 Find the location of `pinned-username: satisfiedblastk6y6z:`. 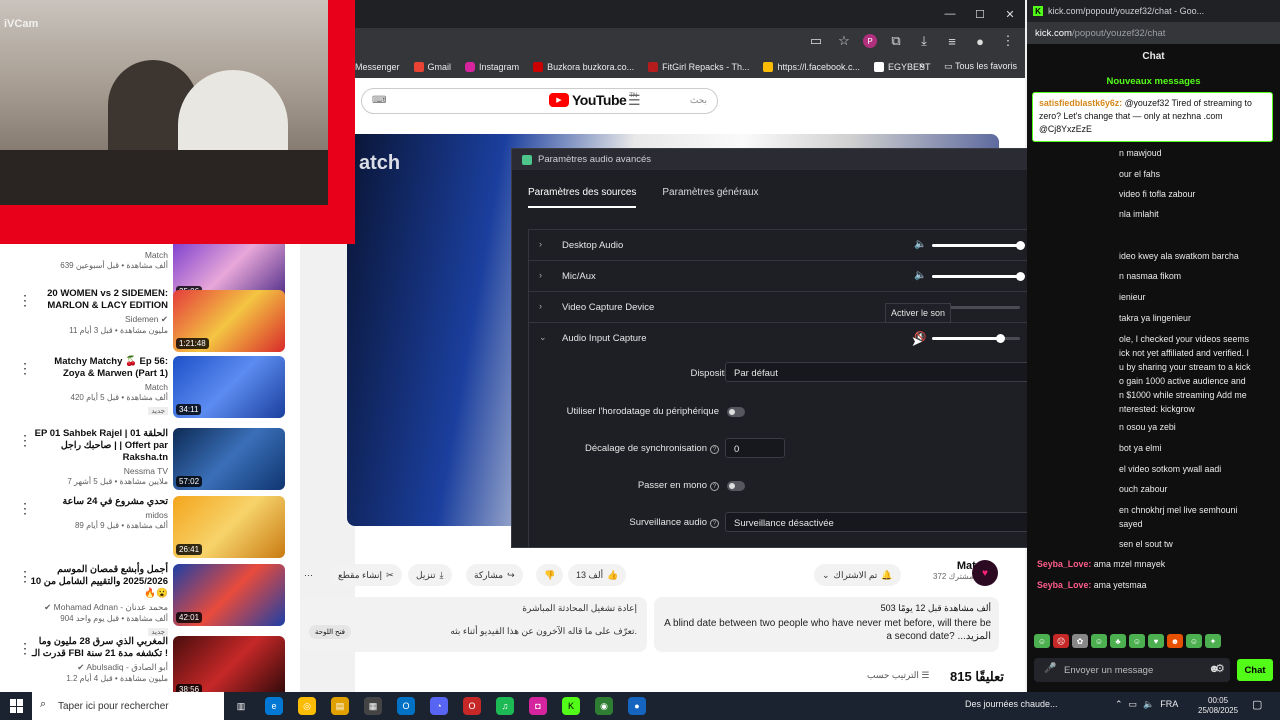

pinned-username: satisfiedblastk6y6z: is located at coordinates (1080, 103).